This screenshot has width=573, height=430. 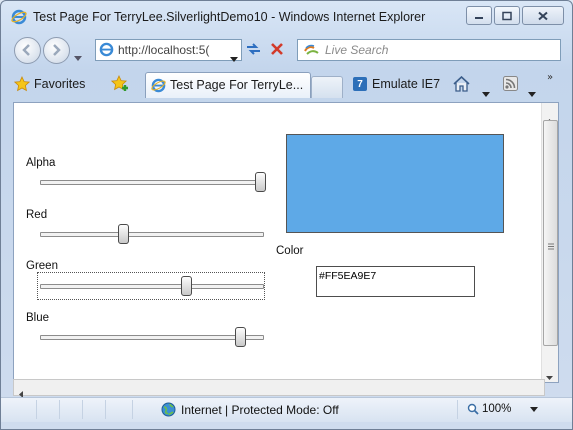 I want to click on caption-buttons, so click(x=515, y=15).